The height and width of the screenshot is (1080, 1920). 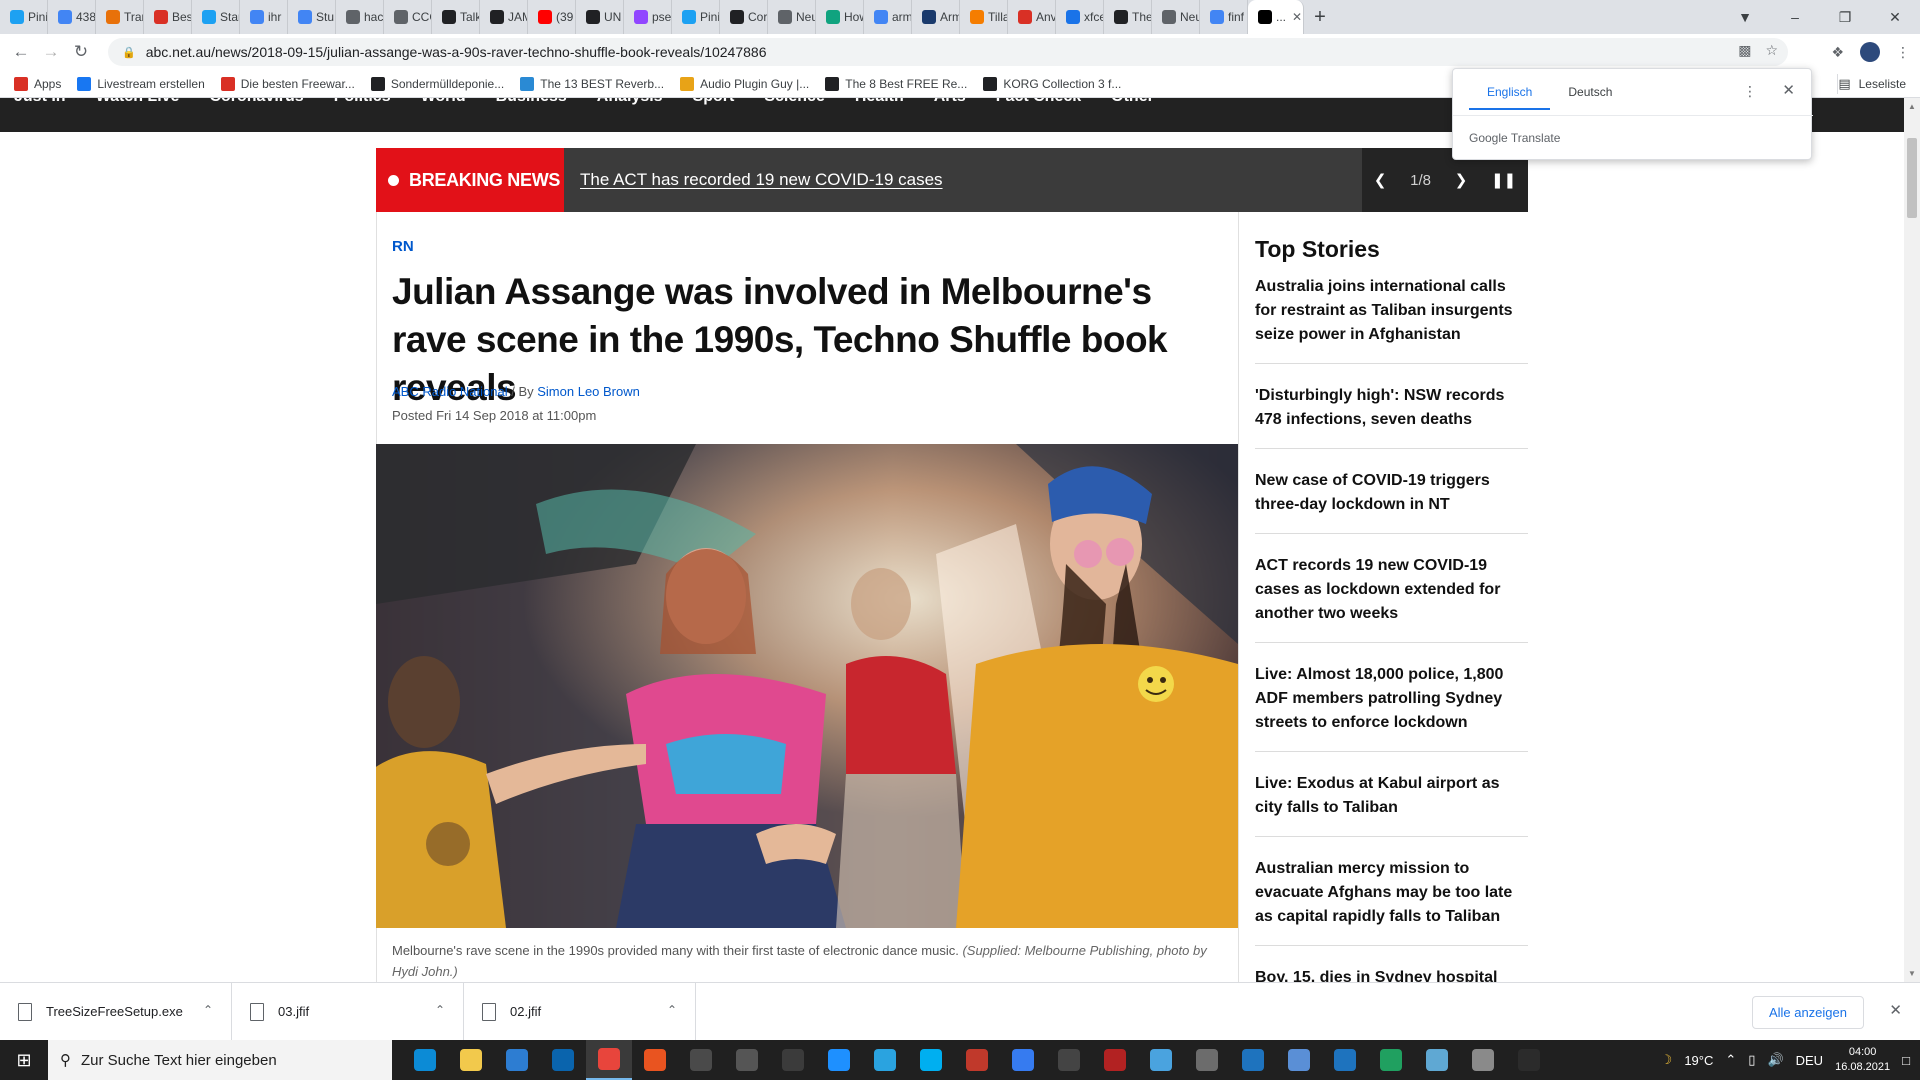 What do you see at coordinates (450, 391) in the screenshot?
I see `byline-source-link: ABC Radio National` at bounding box center [450, 391].